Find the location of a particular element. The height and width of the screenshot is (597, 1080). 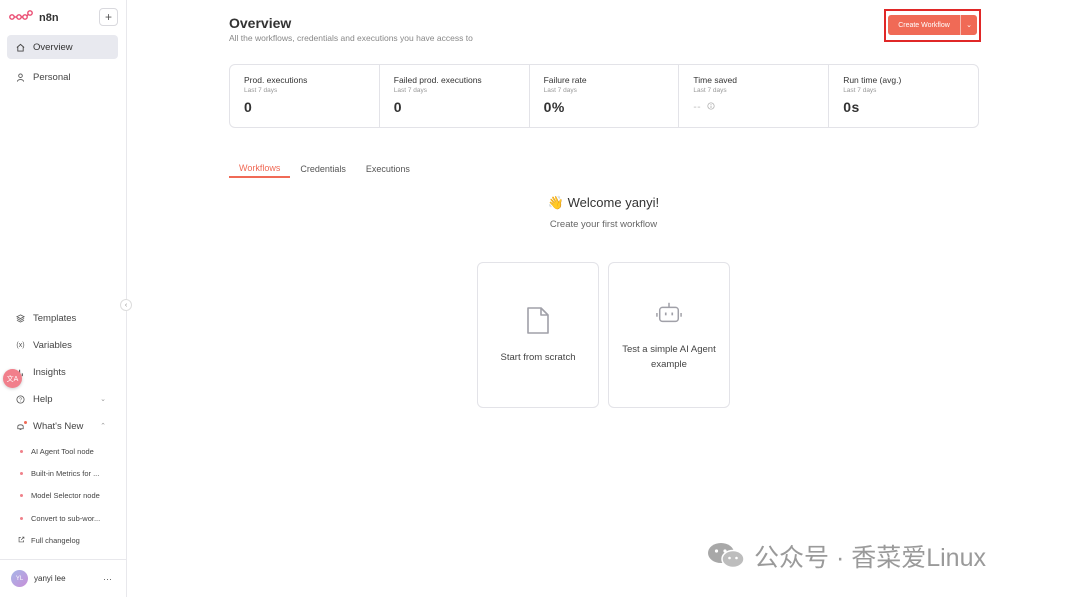

sidebar-item-insights: Insights is located at coordinates (62, 372).